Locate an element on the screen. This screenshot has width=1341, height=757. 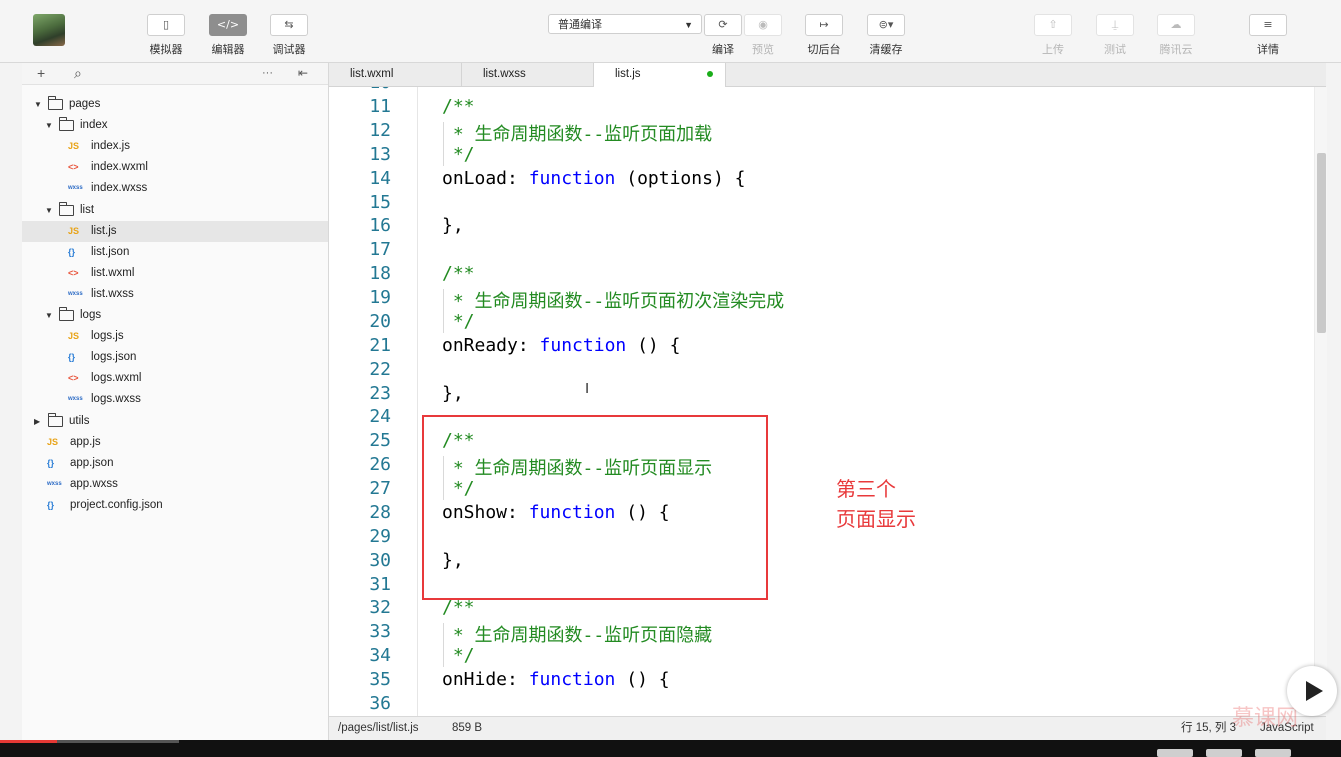
code-comment: */ is located at coordinates (458, 321).